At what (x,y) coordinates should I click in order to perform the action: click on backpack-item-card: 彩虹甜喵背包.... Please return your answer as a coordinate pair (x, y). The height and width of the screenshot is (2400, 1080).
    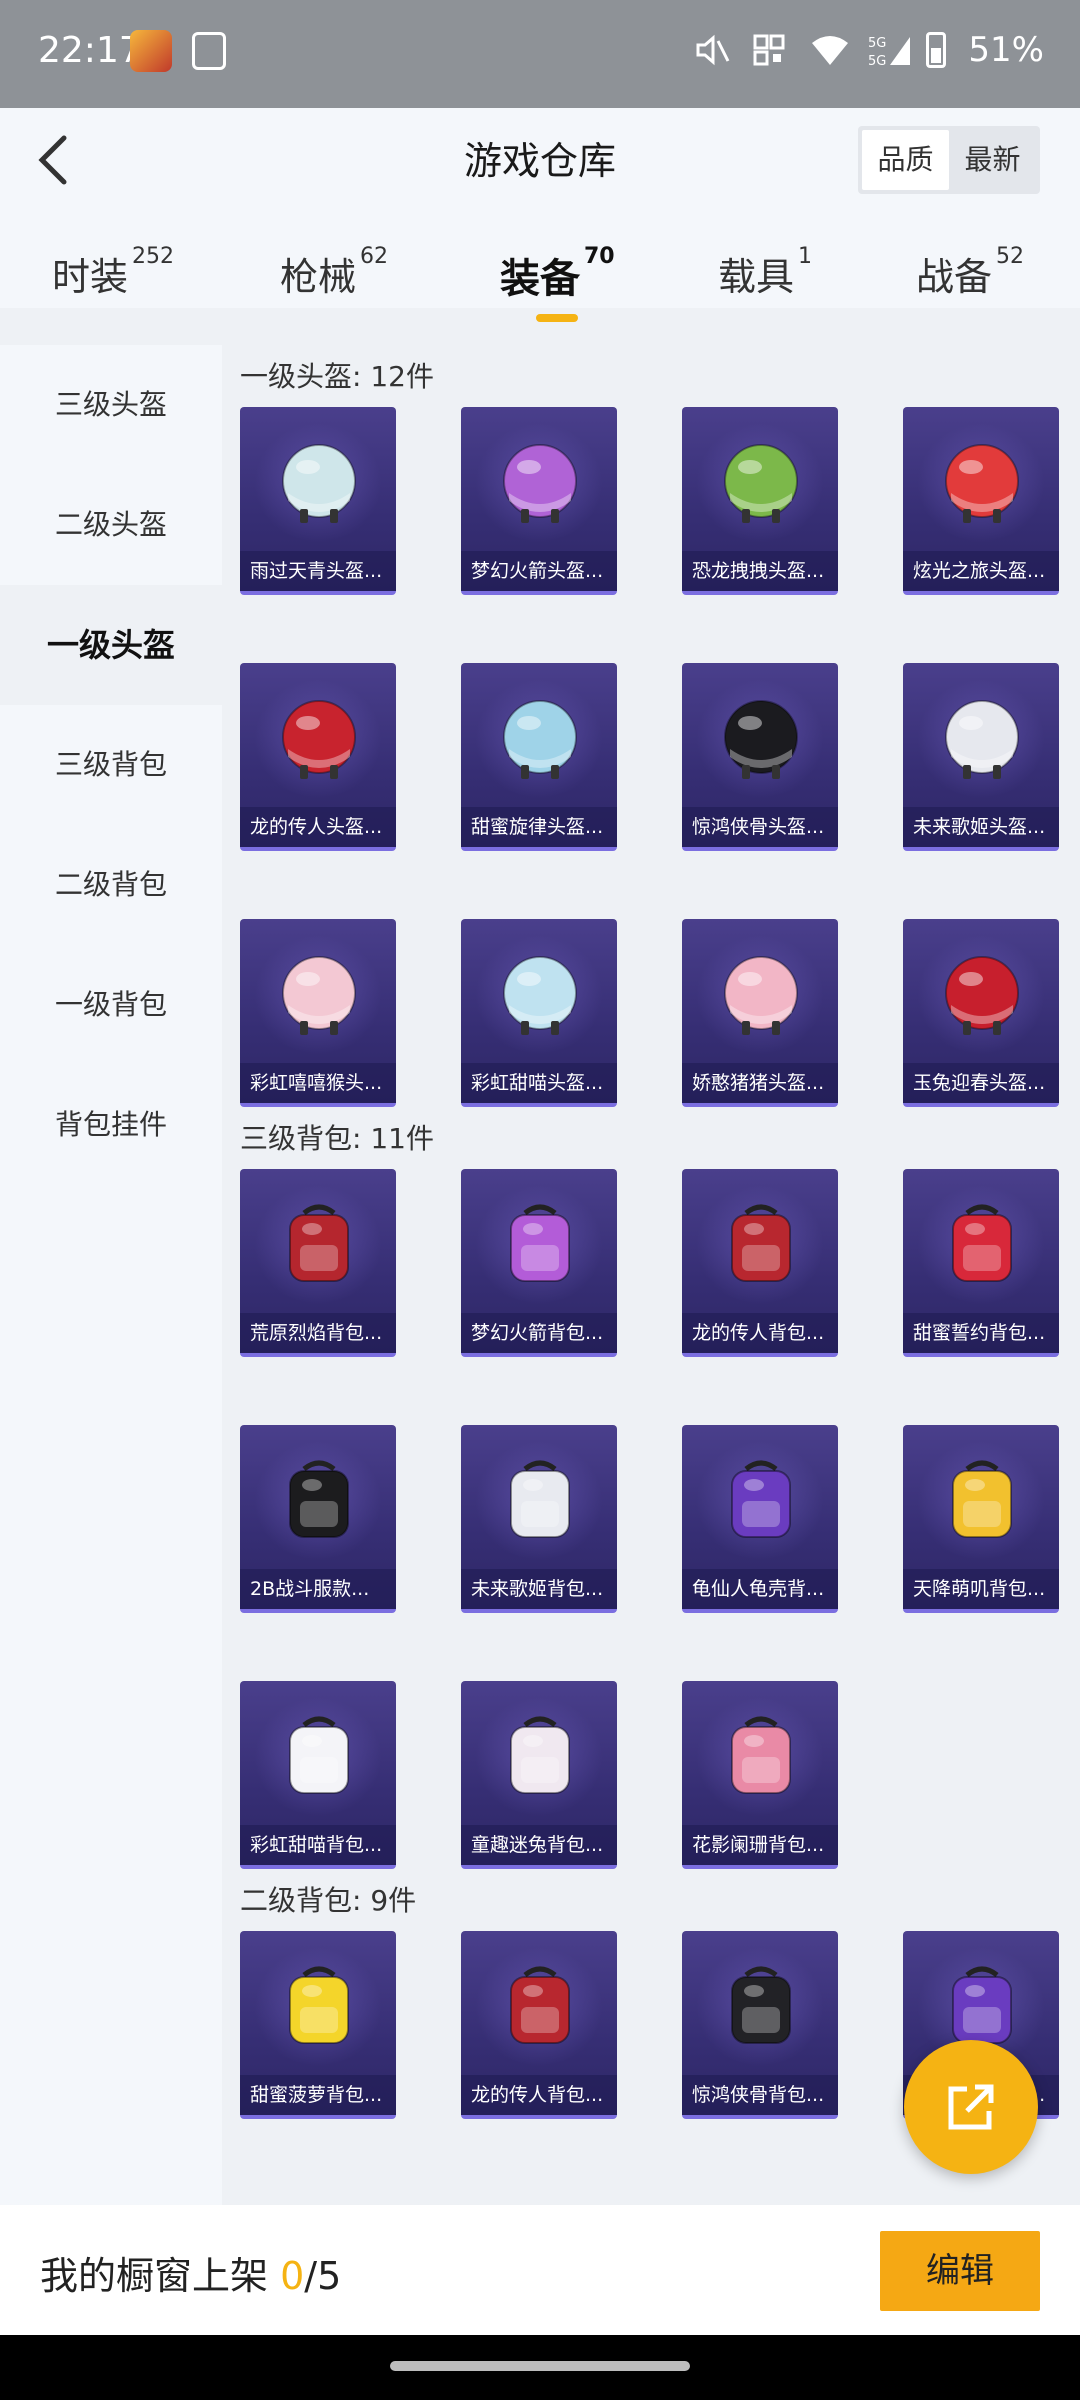
    Looking at the image, I should click on (318, 1775).